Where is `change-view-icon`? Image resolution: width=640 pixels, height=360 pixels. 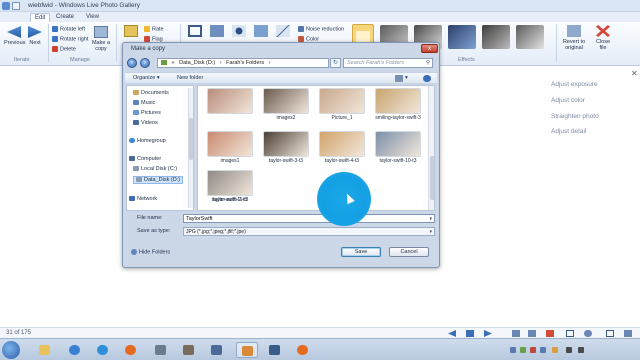
change-view-icon is located at coordinates (399, 78).